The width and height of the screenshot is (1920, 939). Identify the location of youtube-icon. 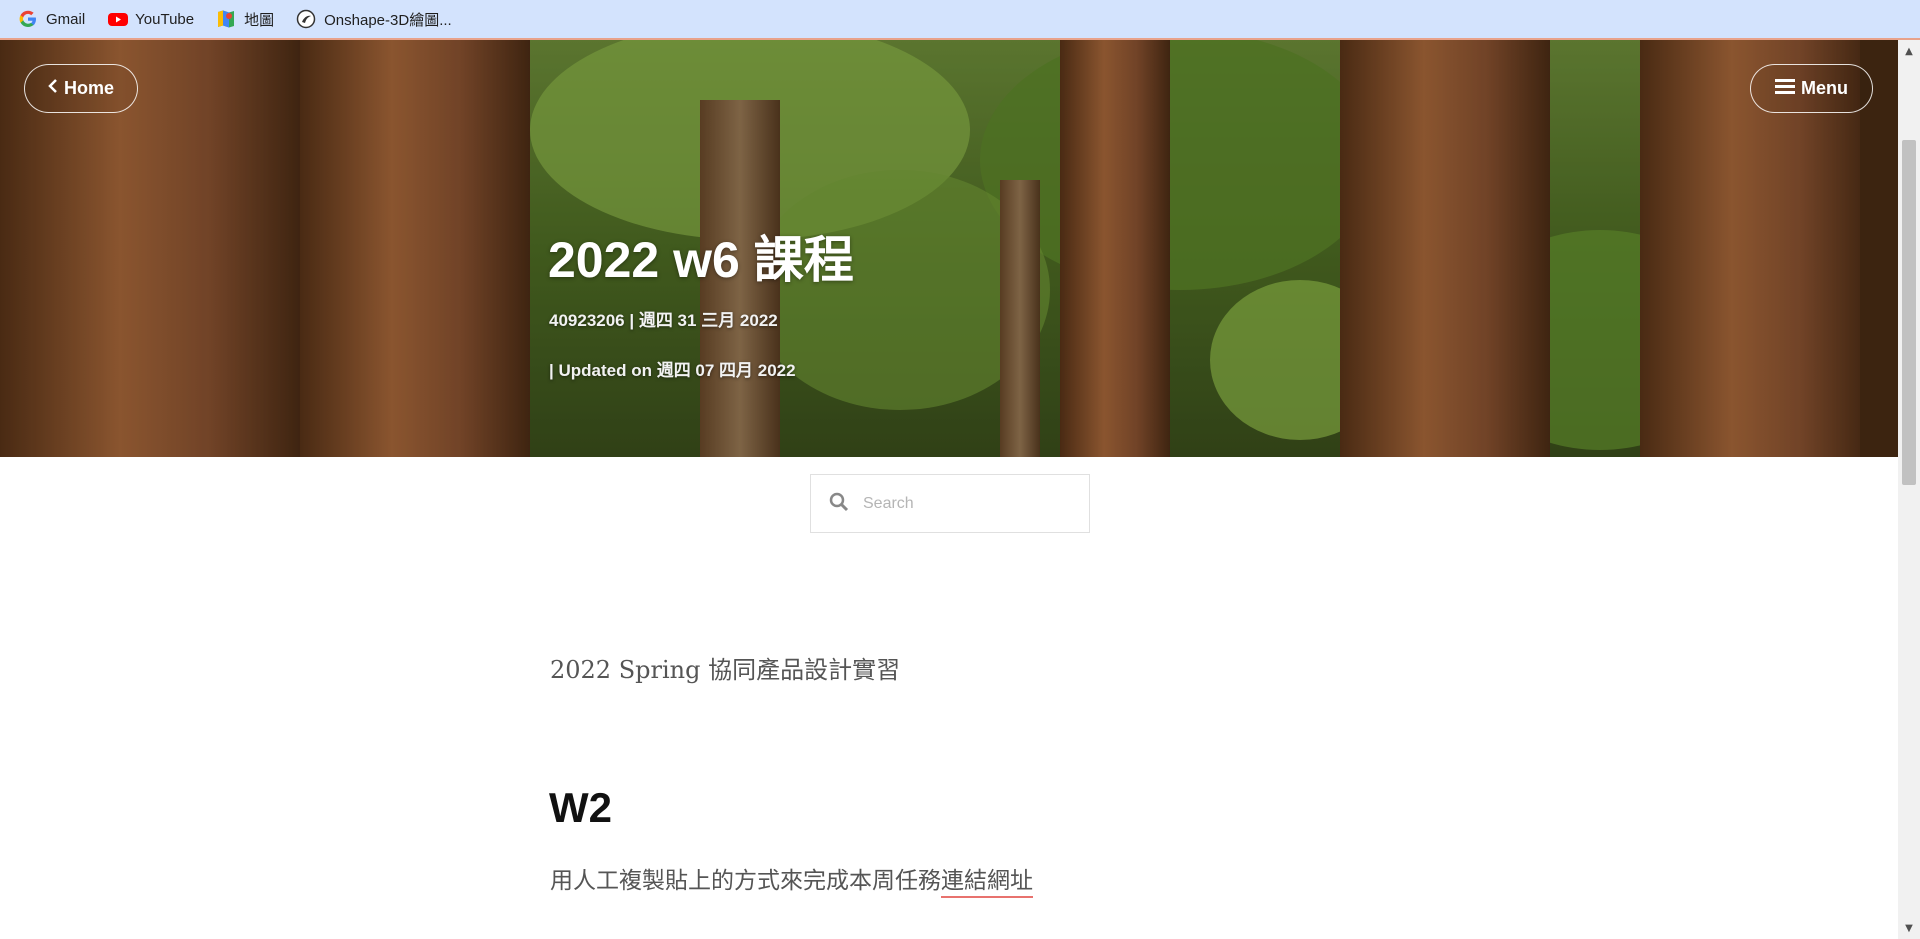
(118, 19).